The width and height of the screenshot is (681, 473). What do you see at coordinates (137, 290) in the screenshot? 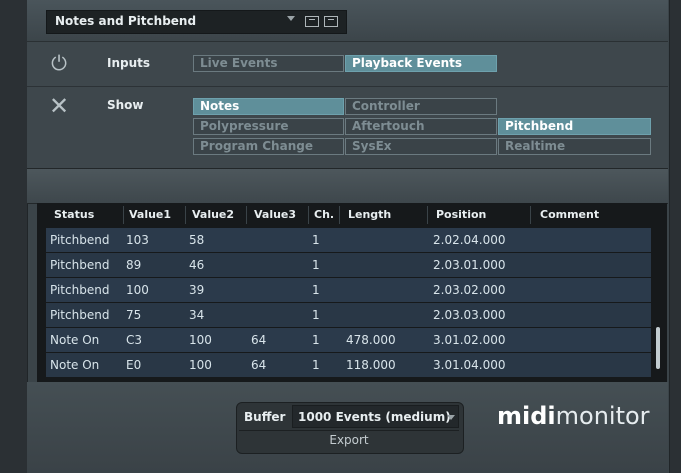
I see `cell-value1: 100` at bounding box center [137, 290].